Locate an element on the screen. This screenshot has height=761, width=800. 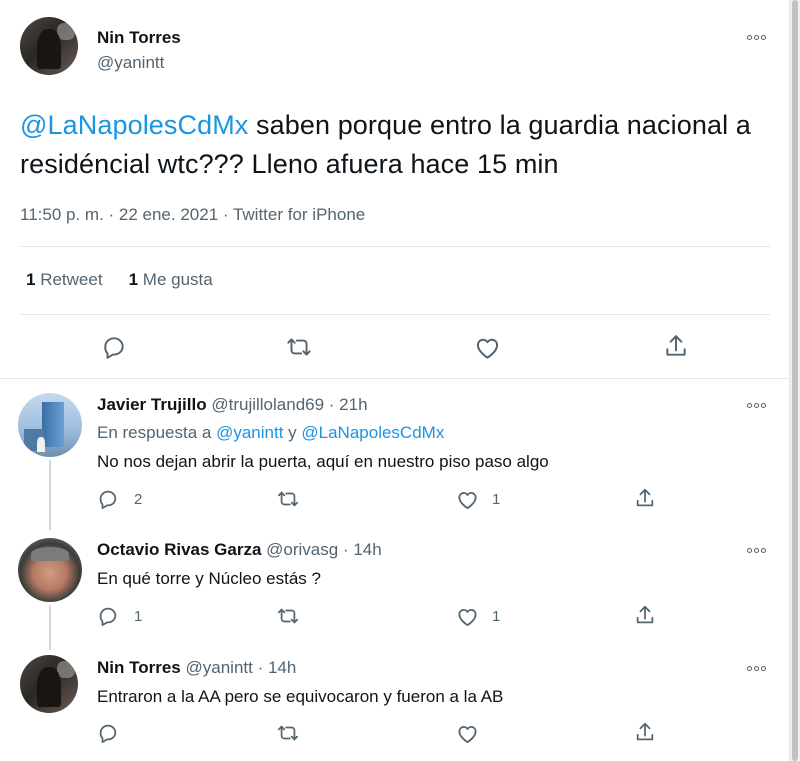
mention-link: @yanintt is located at coordinates (249, 432).